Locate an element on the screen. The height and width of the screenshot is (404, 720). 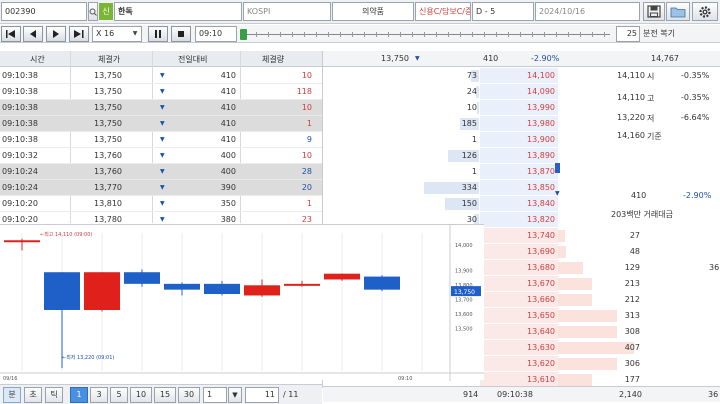
trade-time: 09:10:20 is located at coordinates (20, 219).